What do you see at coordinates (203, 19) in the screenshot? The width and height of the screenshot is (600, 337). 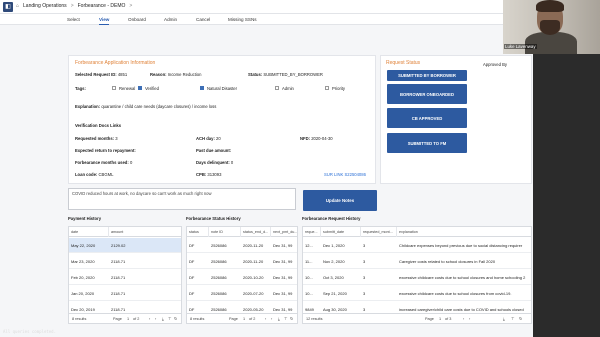 I see `tab-cancel: Cancel` at bounding box center [203, 19].